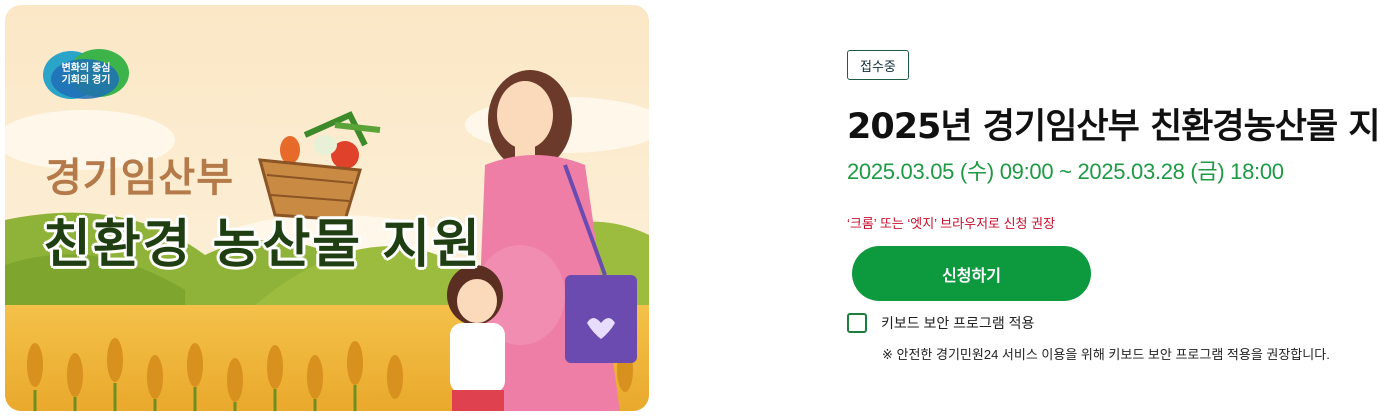  I want to click on gyeonggi-logo: 변화의 중심 기회의 경기, so click(86, 75).